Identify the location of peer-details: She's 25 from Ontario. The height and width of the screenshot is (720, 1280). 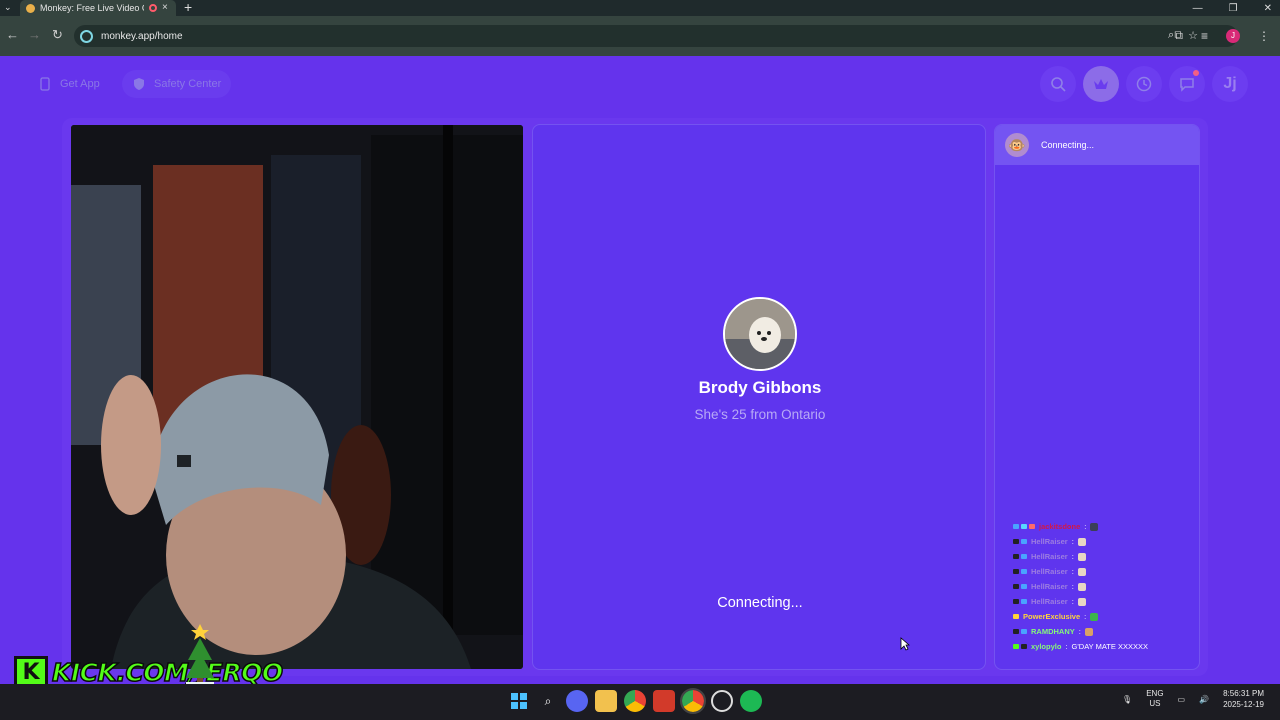
(760, 414).